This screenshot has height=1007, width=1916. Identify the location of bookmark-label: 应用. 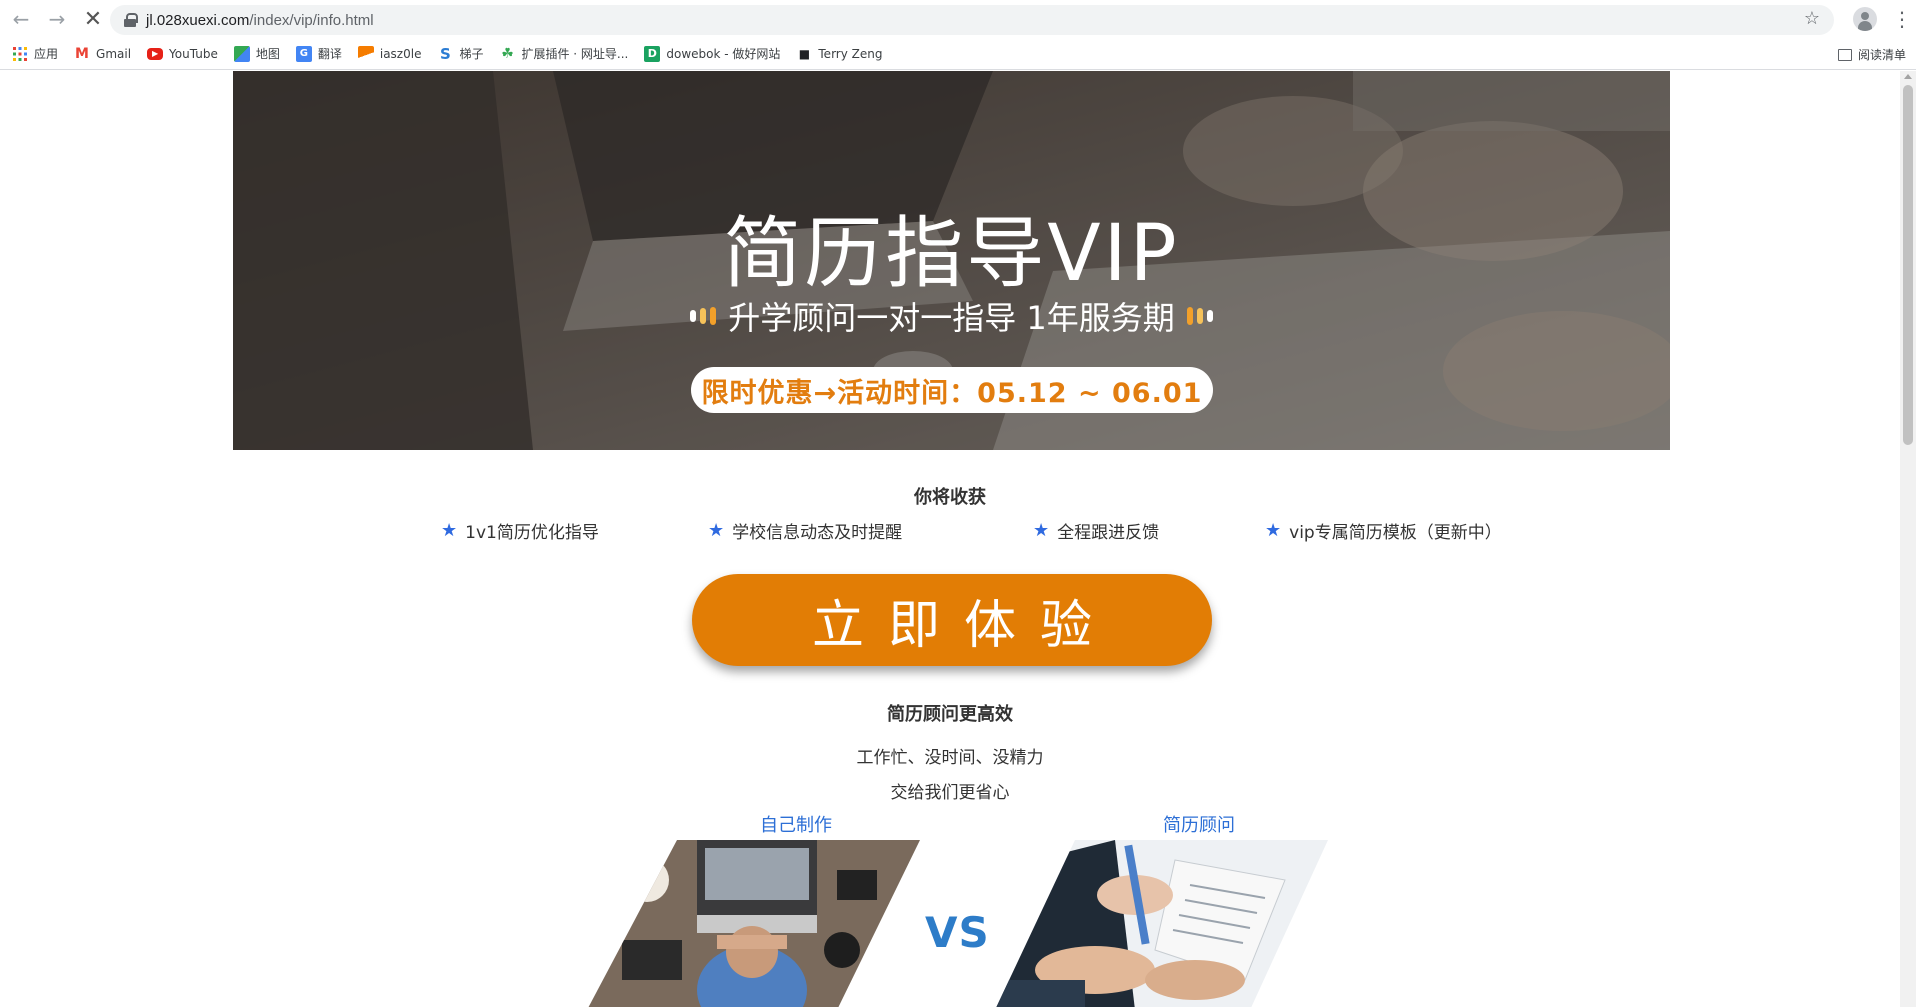
(46, 54).